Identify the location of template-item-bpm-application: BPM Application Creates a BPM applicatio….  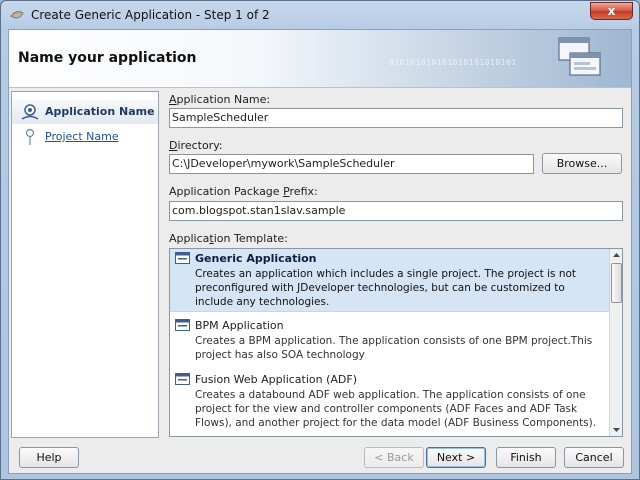
(389, 341).